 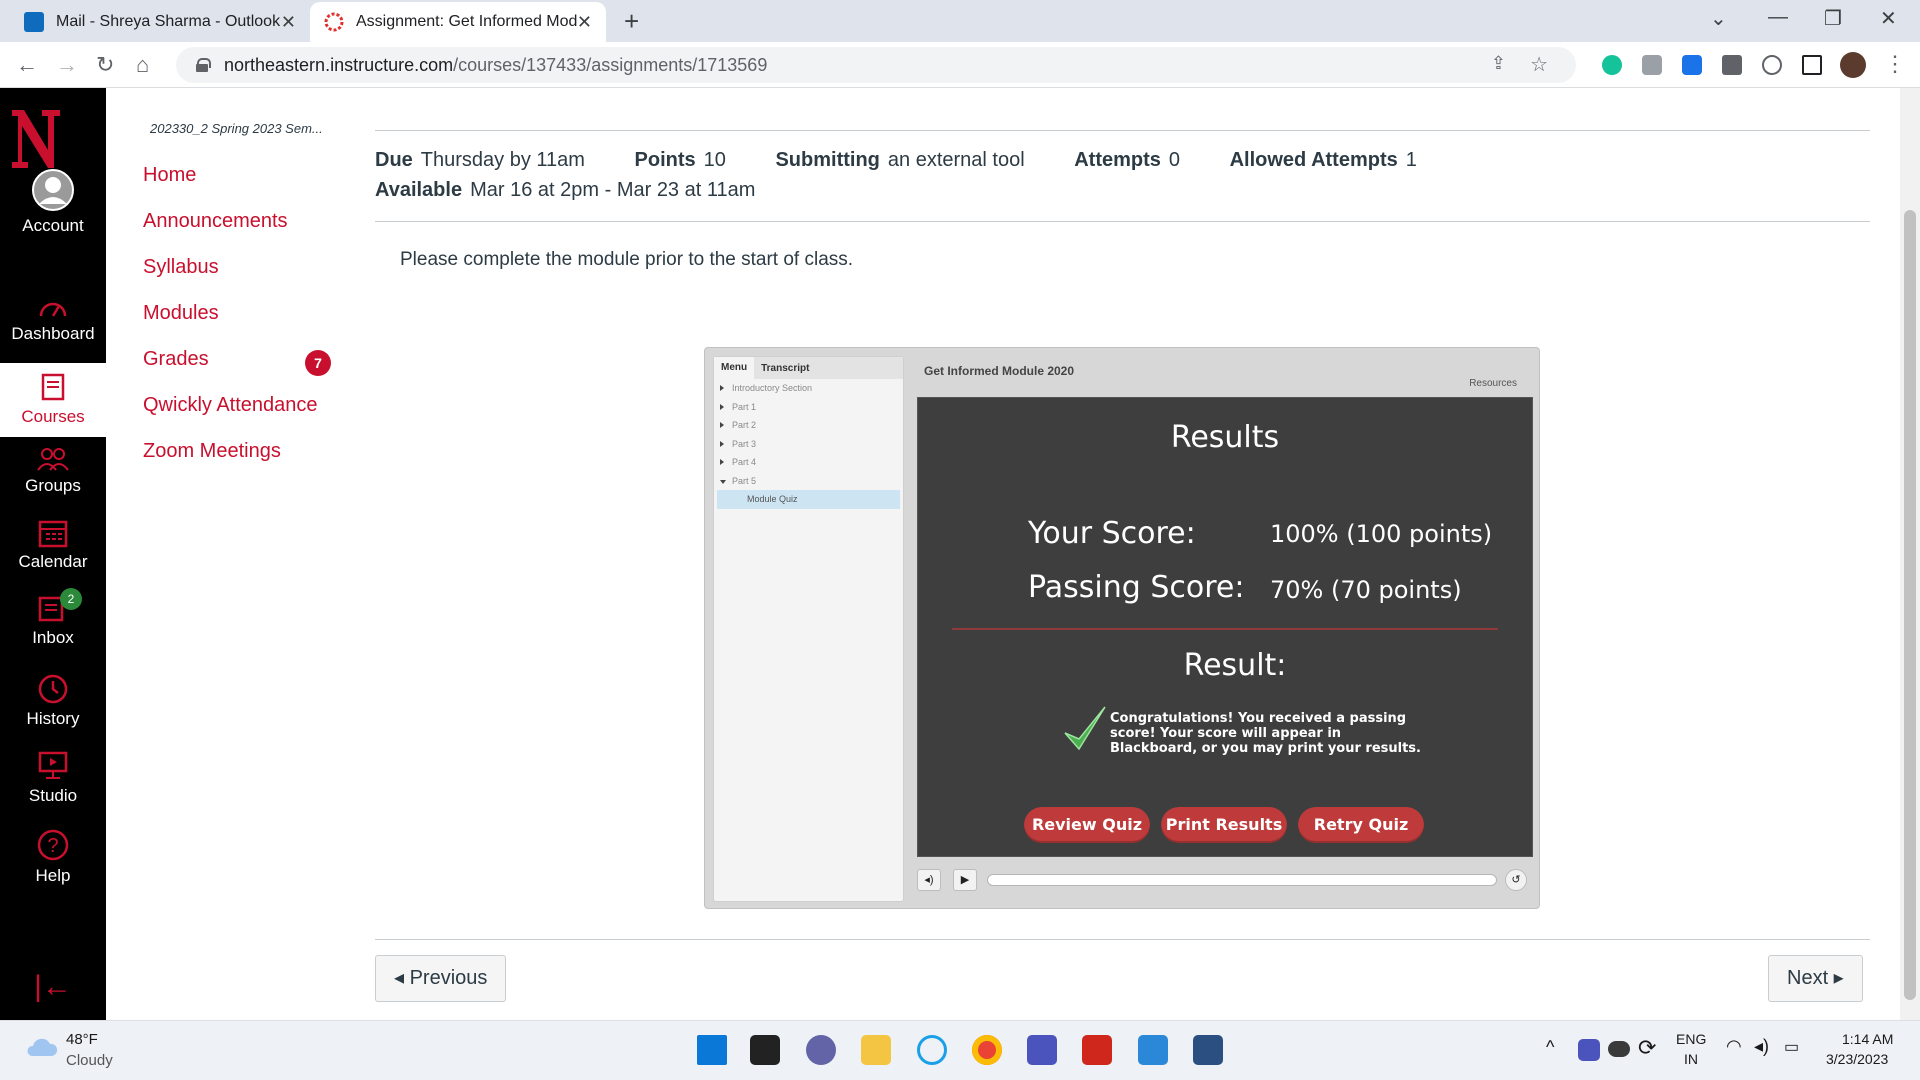 I want to click on chrome-icon, so click(x=987, y=1050).